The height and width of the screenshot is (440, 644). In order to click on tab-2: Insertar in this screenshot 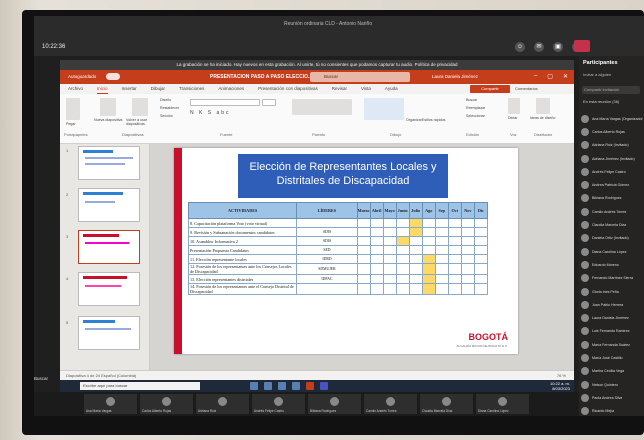, I will do `click(129, 89)`.